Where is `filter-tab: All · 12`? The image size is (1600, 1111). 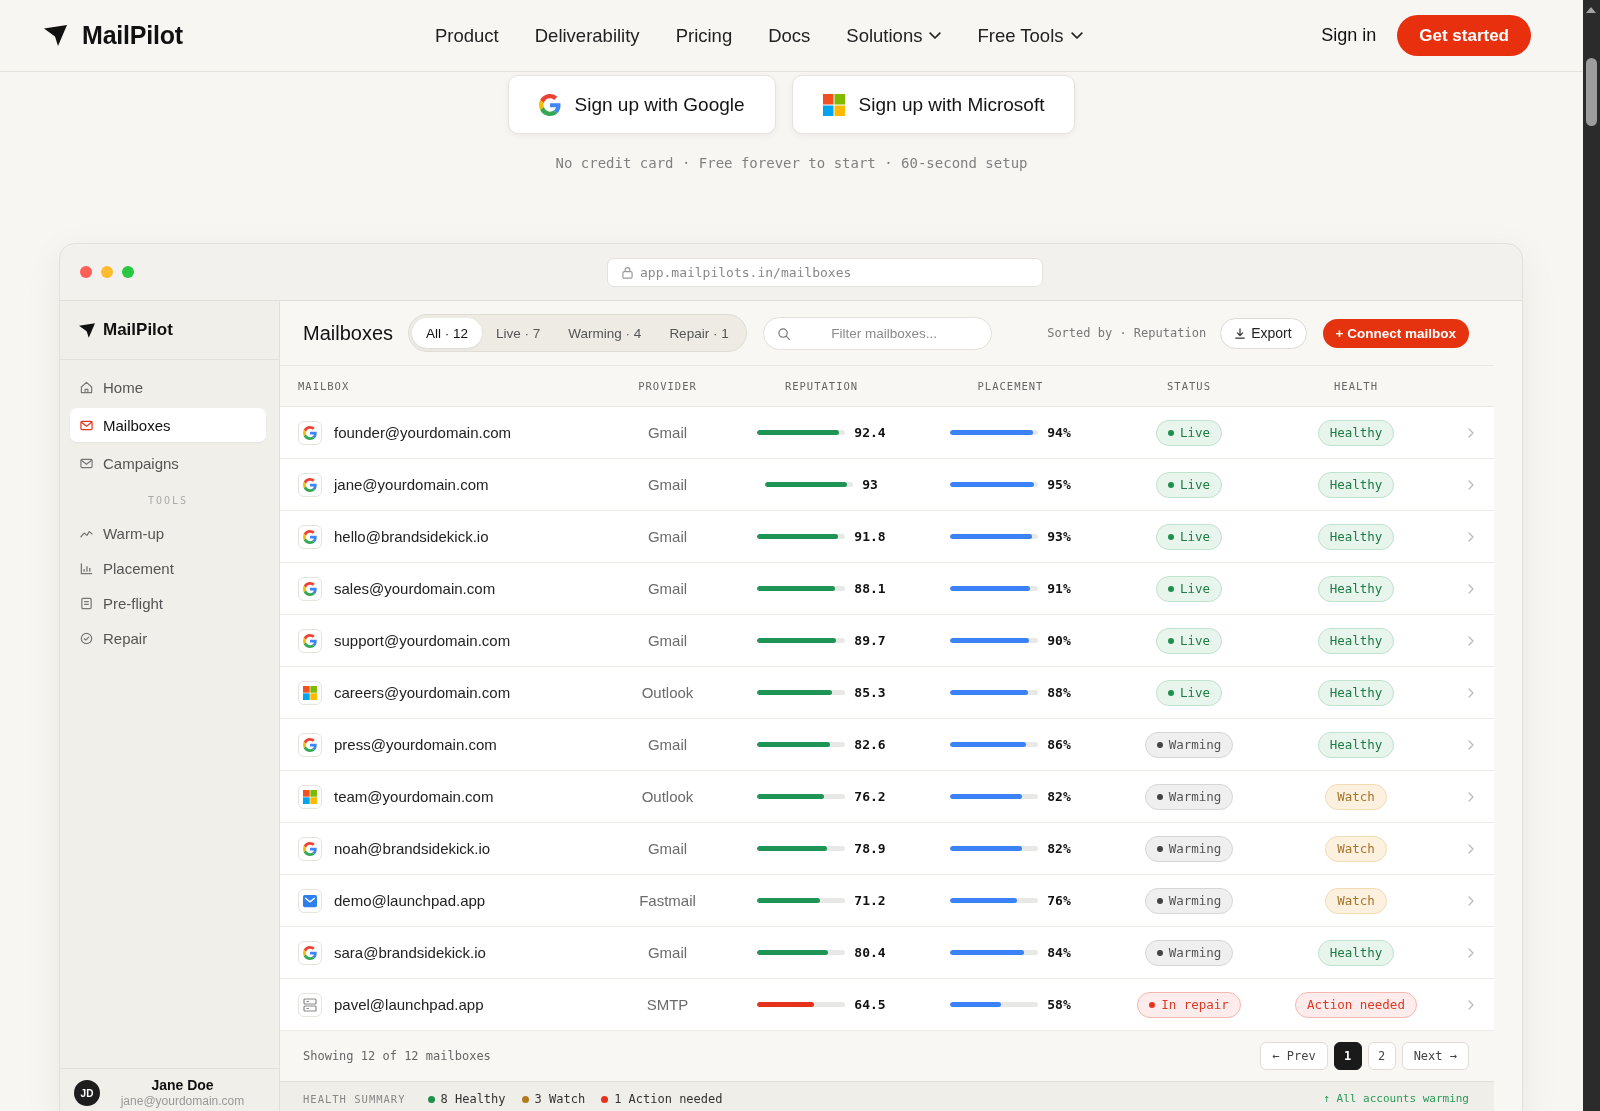 filter-tab: All · 12 is located at coordinates (447, 333).